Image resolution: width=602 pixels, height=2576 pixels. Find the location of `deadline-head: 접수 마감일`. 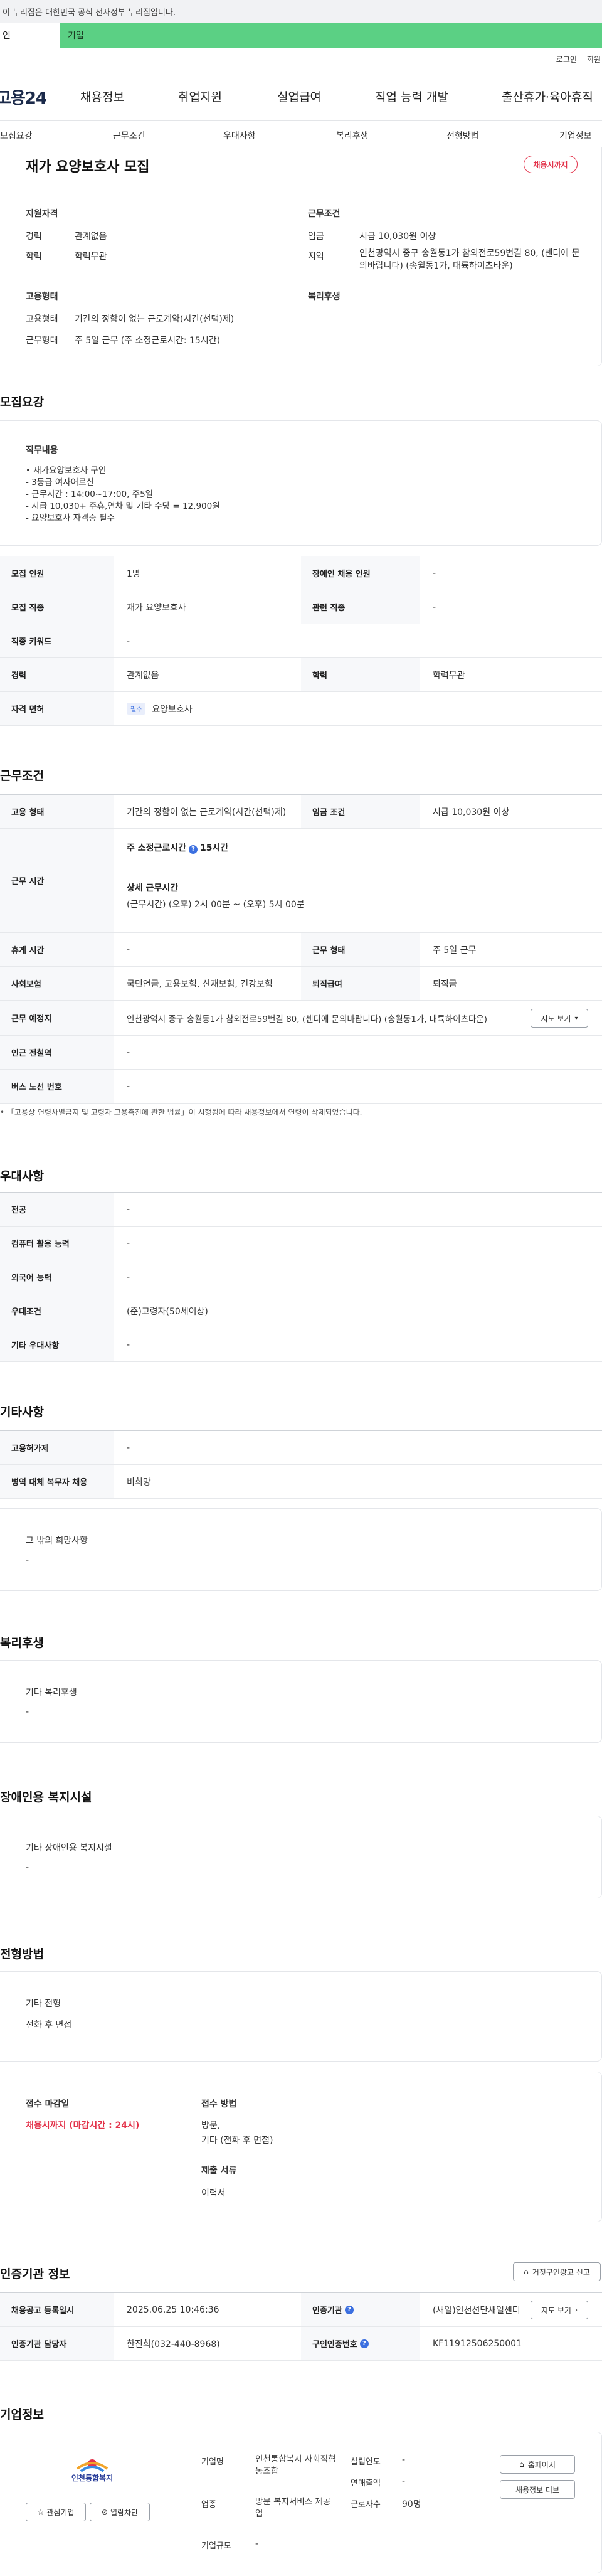

deadline-head: 접수 마감일 is located at coordinates (48, 2104).